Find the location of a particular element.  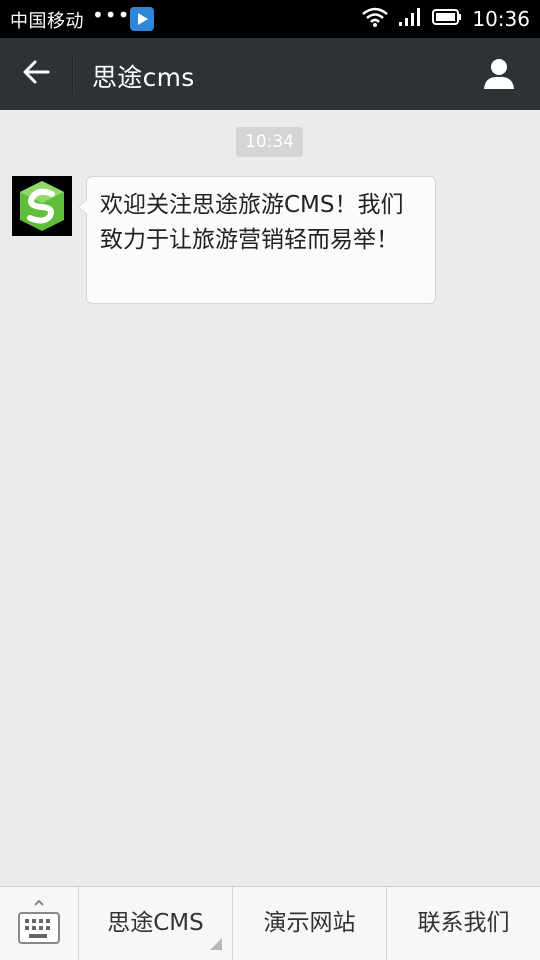

back-button is located at coordinates (36, 74).